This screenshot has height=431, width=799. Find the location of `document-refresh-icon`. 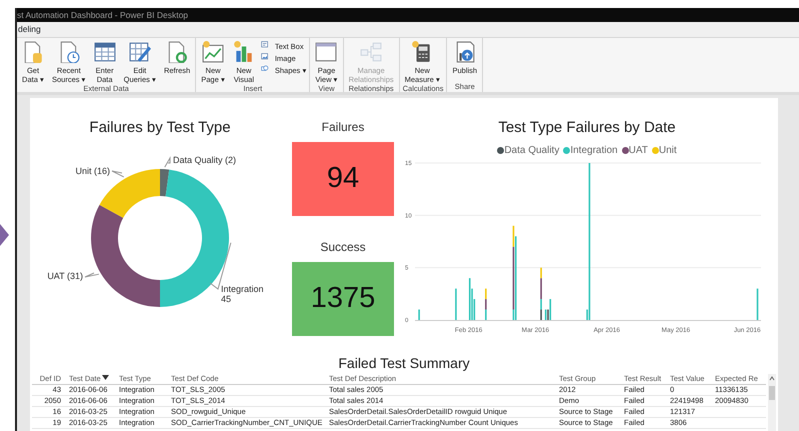

document-refresh-icon is located at coordinates (177, 52).